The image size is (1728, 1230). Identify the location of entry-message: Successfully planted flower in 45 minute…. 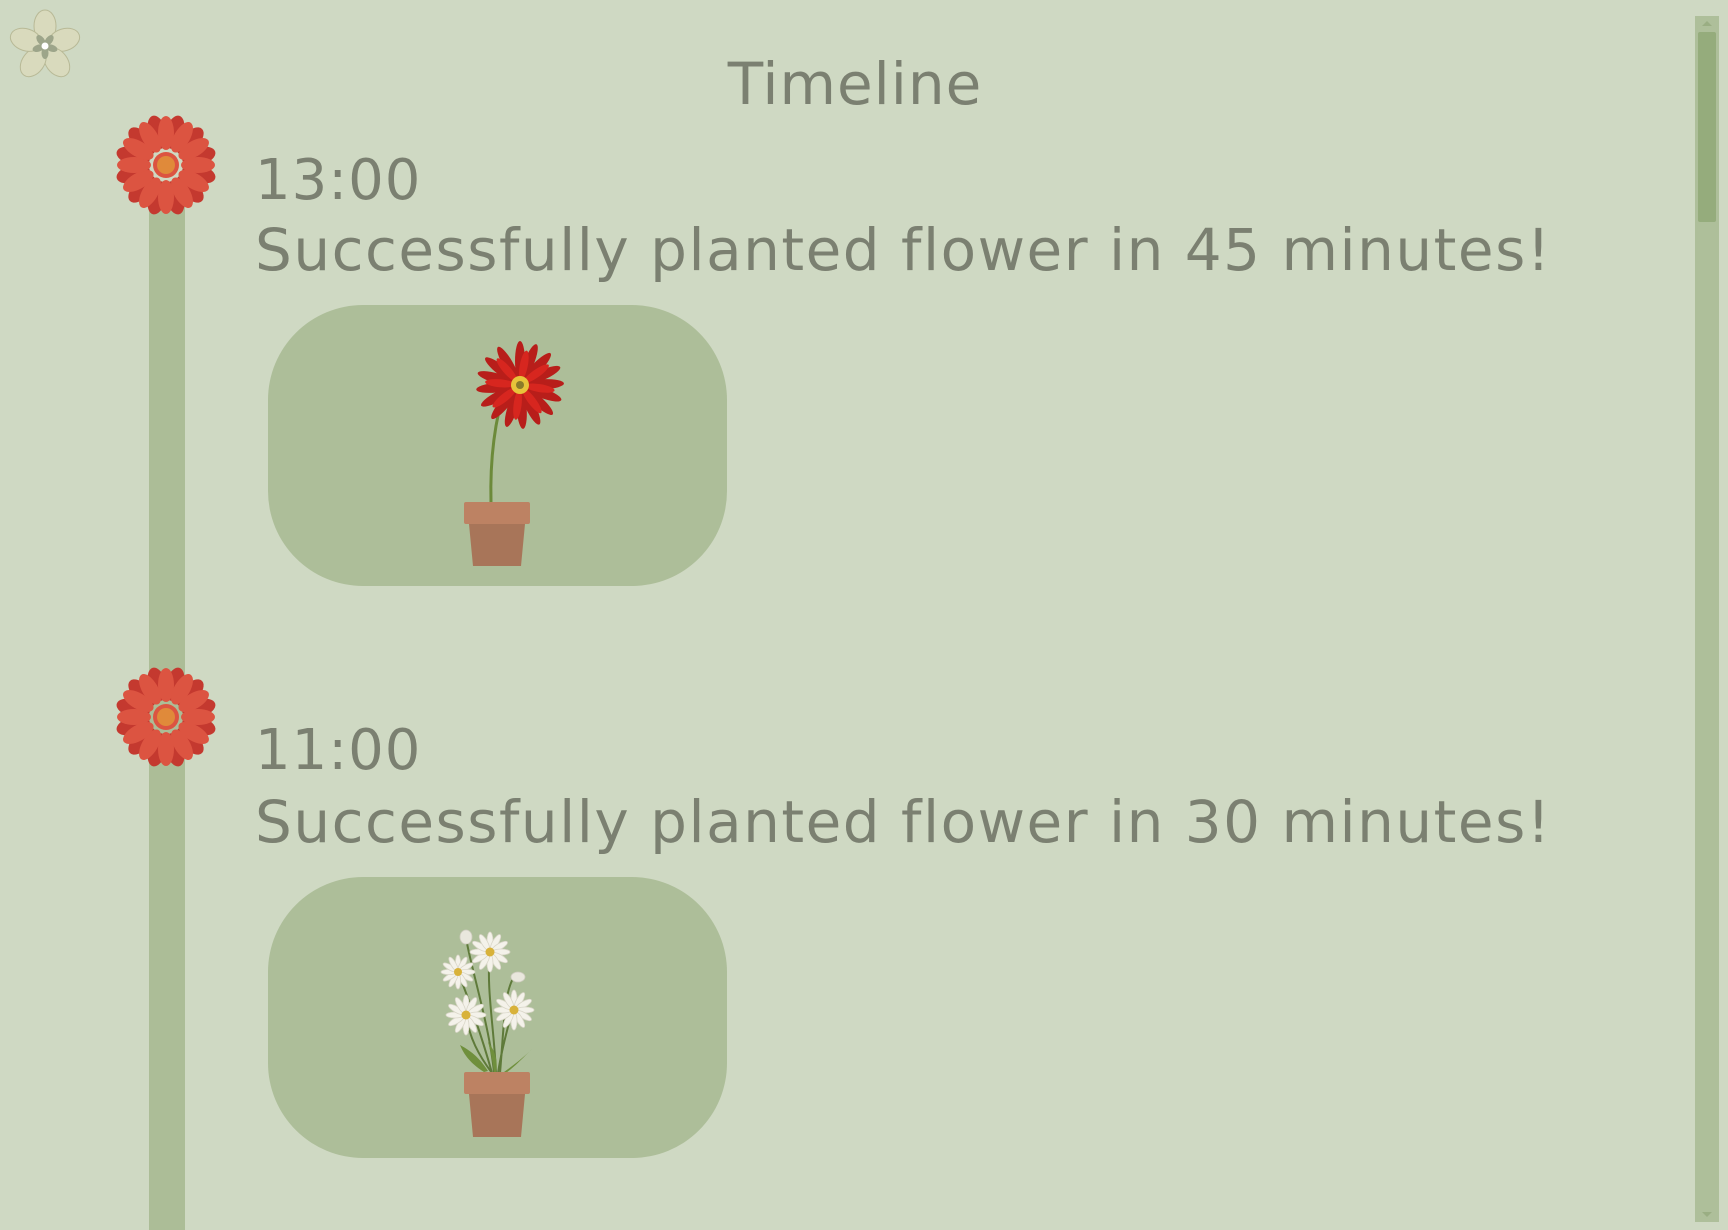
(903, 250).